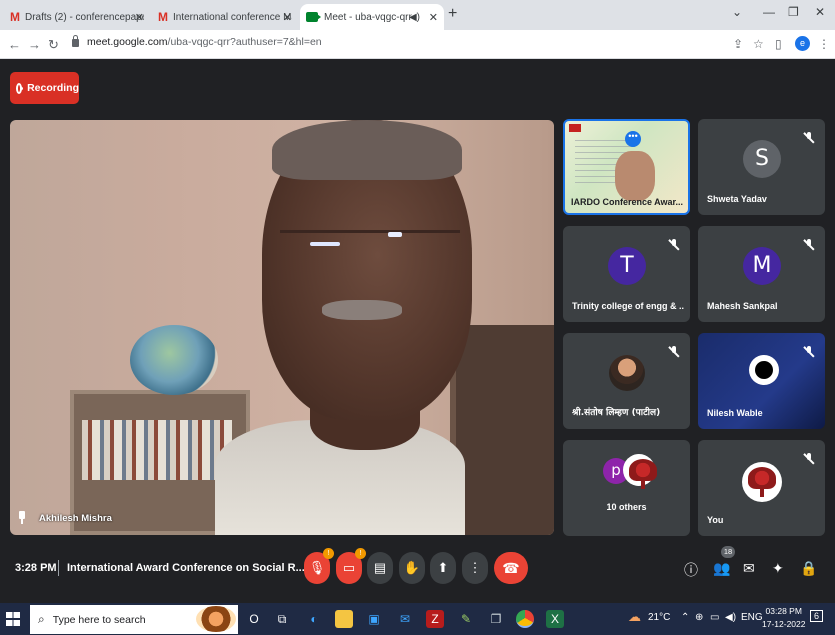  What do you see at coordinates (730, 617) in the screenshot?
I see `volume-icon: ◀)` at bounding box center [730, 617].